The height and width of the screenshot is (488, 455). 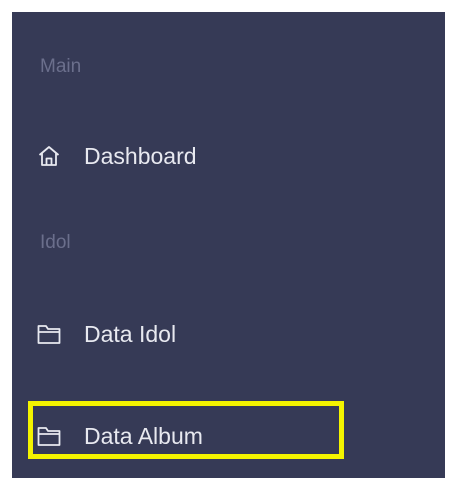 What do you see at coordinates (140, 155) in the screenshot?
I see `sidebar-item-label: Dashboard` at bounding box center [140, 155].